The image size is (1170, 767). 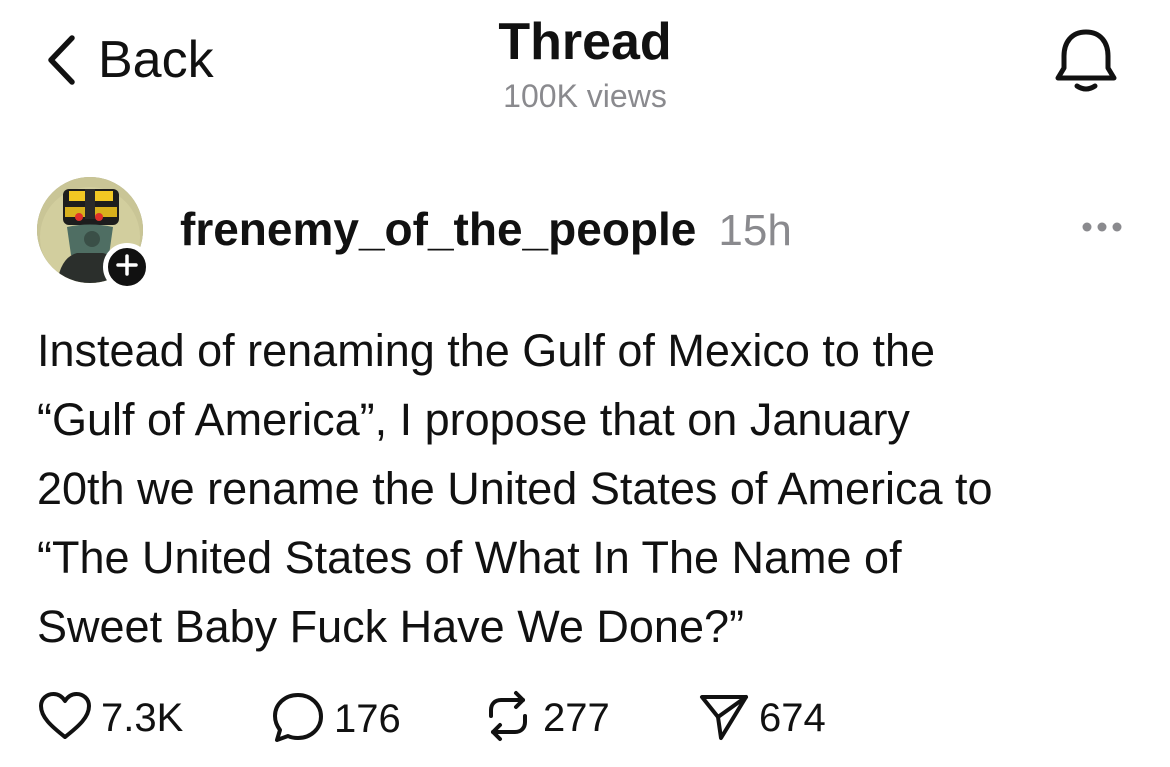 I want to click on follow-button, so click(x=127, y=267).